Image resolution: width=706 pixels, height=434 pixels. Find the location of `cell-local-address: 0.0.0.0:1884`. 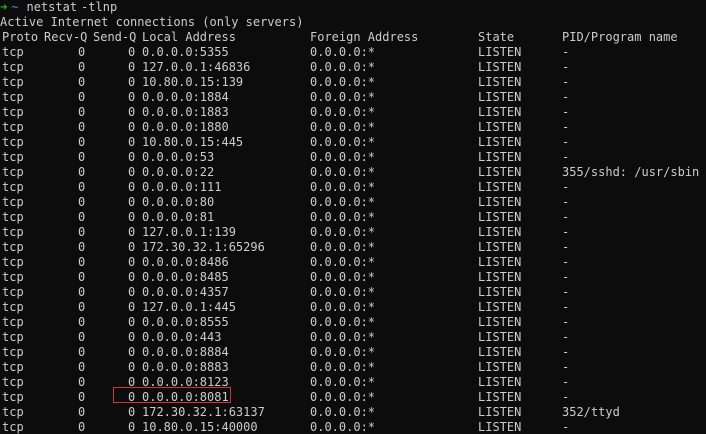

cell-local-address: 0.0.0.0:1884 is located at coordinates (185, 97).